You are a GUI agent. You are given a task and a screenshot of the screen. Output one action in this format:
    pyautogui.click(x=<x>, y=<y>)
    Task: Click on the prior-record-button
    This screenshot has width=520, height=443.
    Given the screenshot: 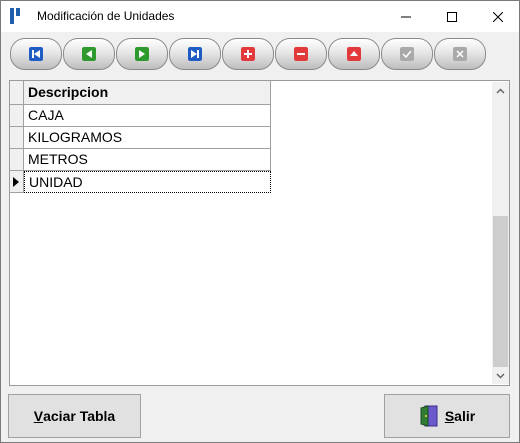 What is the action you would take?
    pyautogui.click(x=89, y=54)
    